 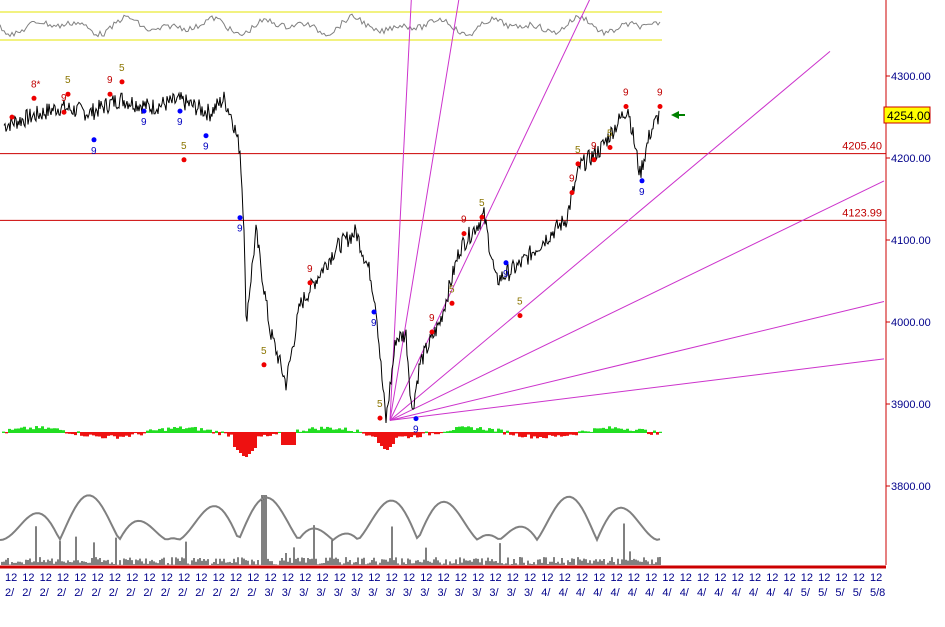 What do you see at coordinates (330, 25) in the screenshot?
I see `oscillator-line` at bounding box center [330, 25].